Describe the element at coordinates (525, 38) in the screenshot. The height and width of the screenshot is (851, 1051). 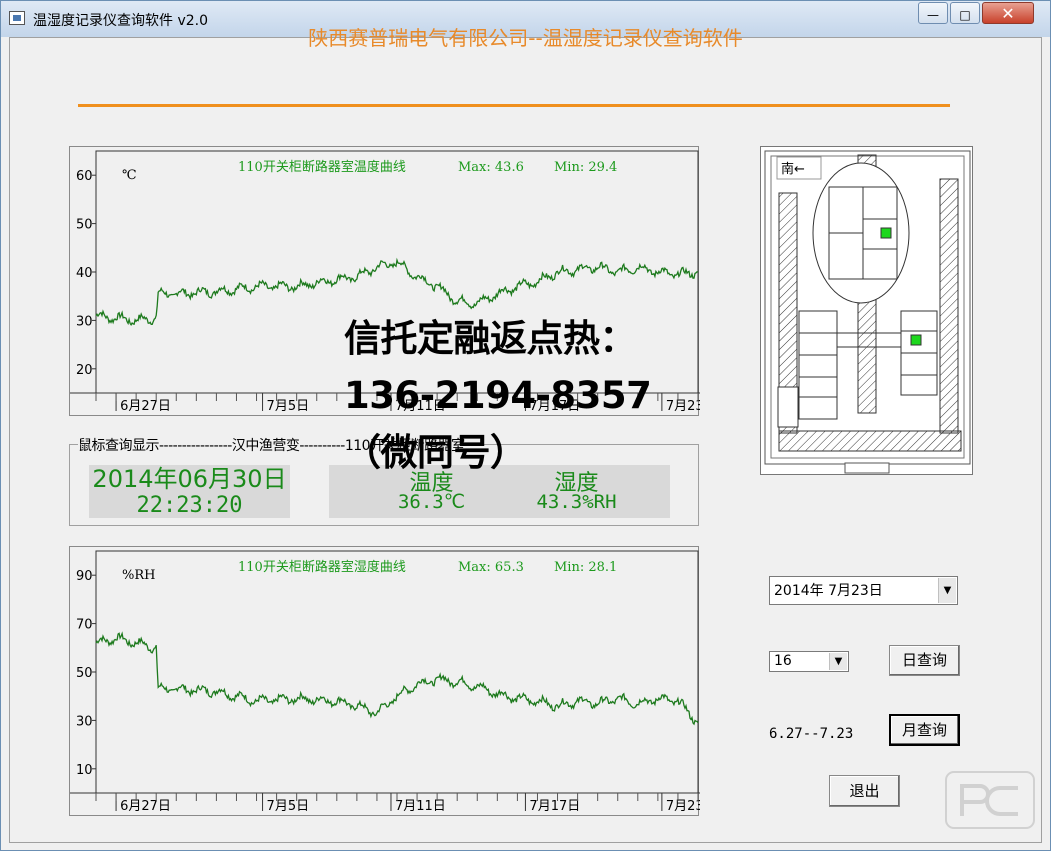
I see `page-title: 陕西赛普瑞电气有限公司--温湿度记录仪查询软件` at that location.